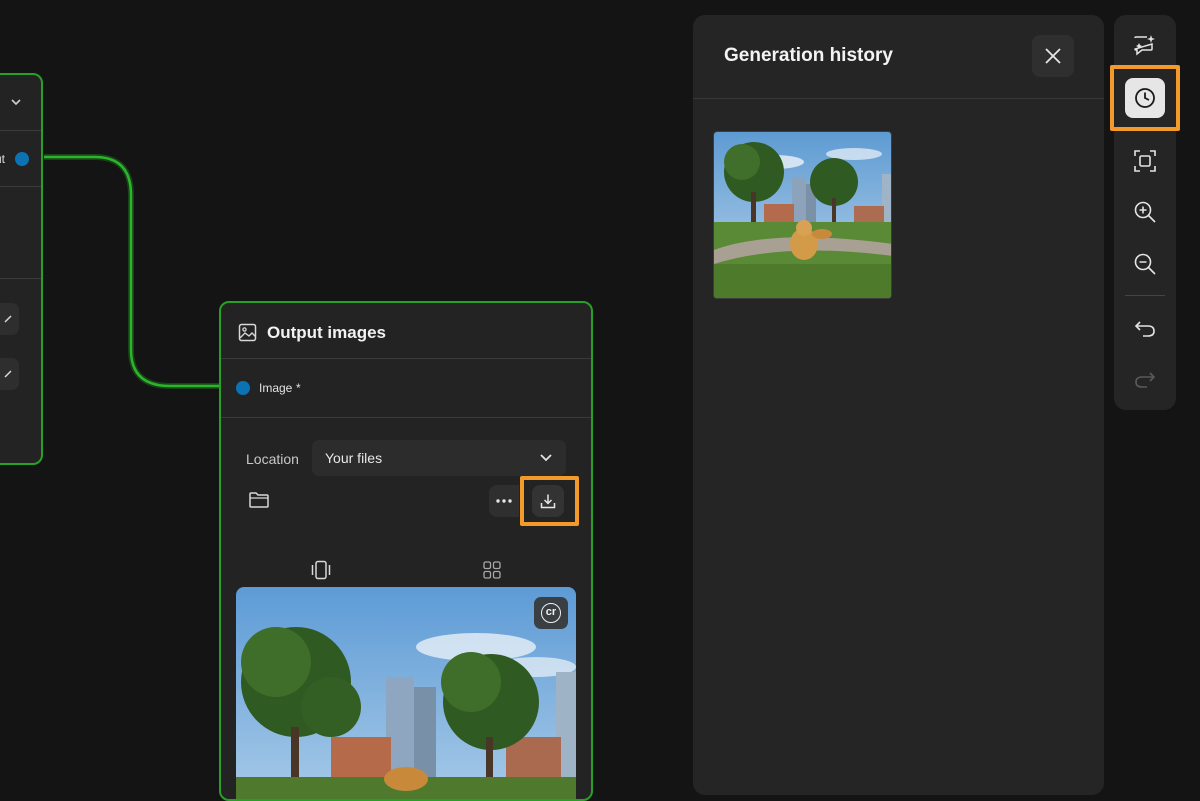  Describe the element at coordinates (243, 388) in the screenshot. I see `input-port` at that location.